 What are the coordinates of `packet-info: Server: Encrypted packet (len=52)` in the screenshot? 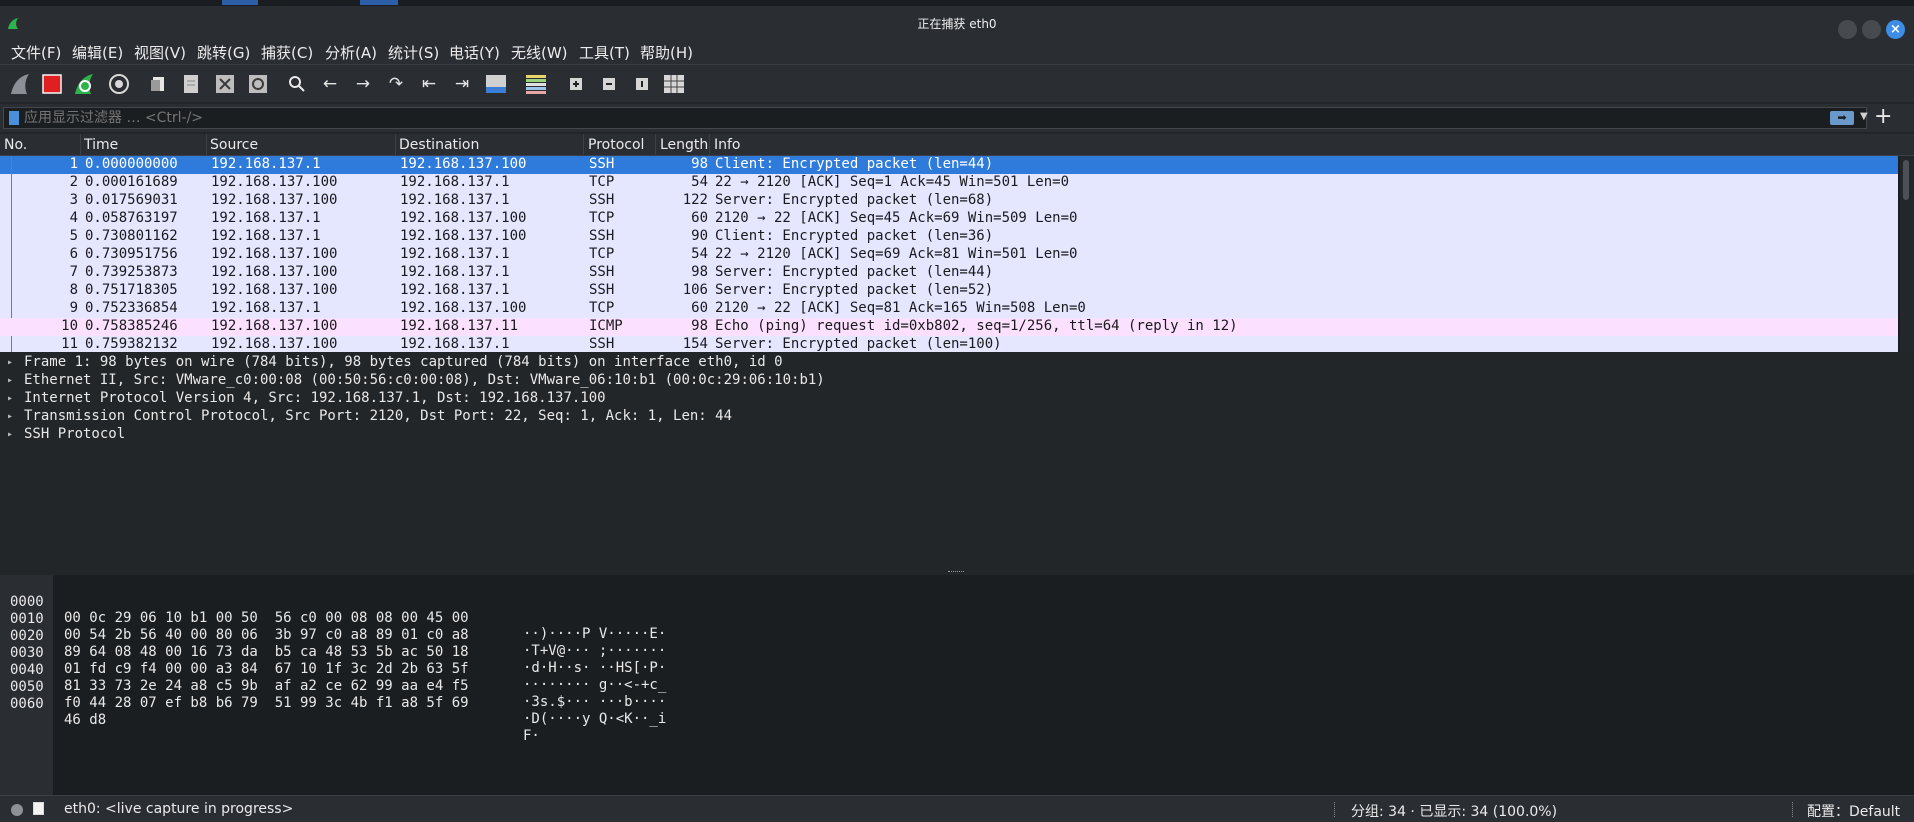 It's located at (854, 290).